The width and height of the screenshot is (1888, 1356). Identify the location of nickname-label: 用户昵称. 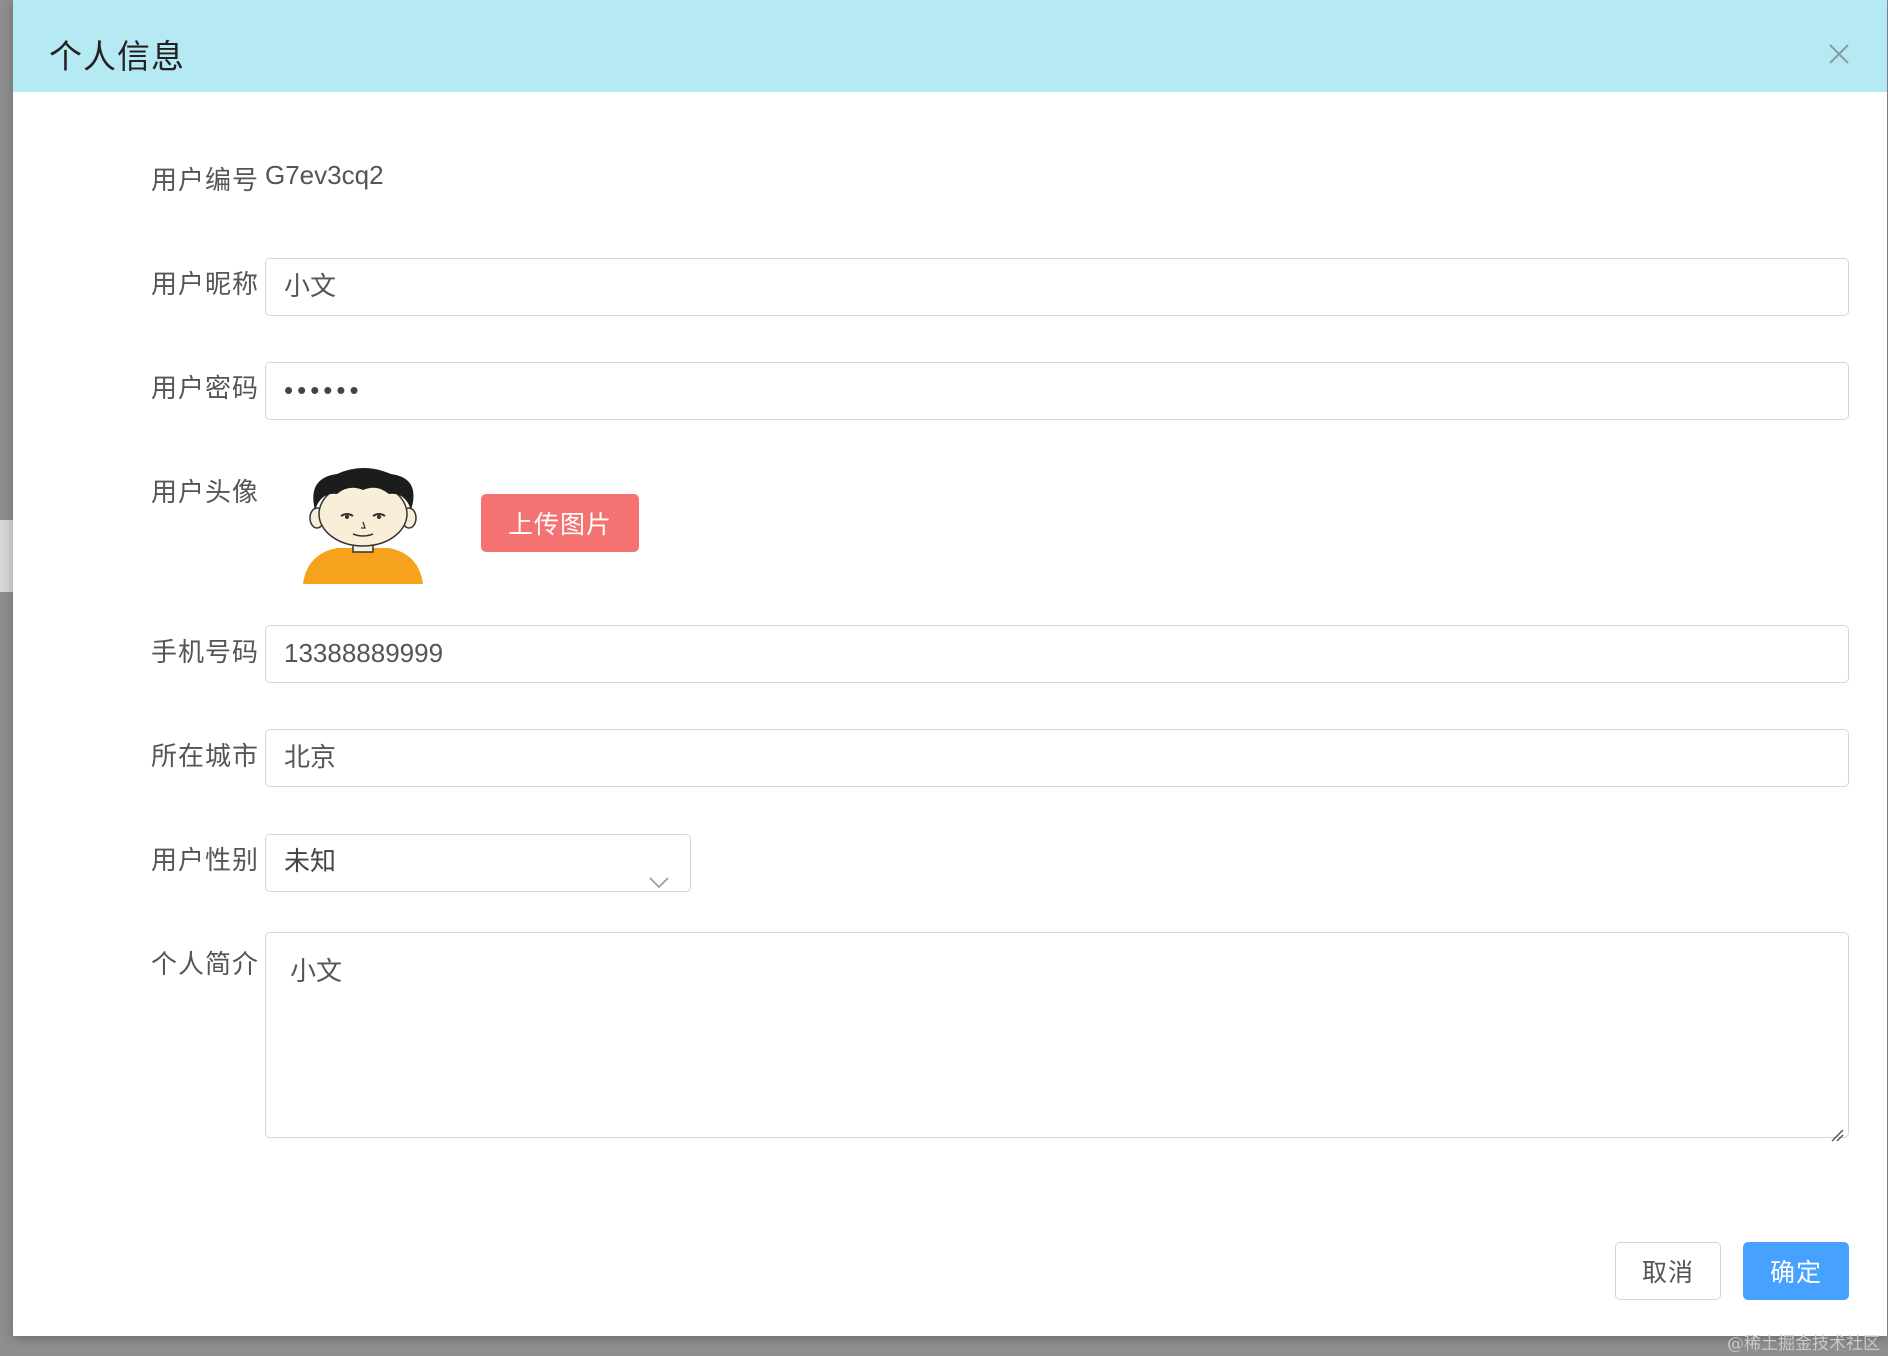
(204, 285).